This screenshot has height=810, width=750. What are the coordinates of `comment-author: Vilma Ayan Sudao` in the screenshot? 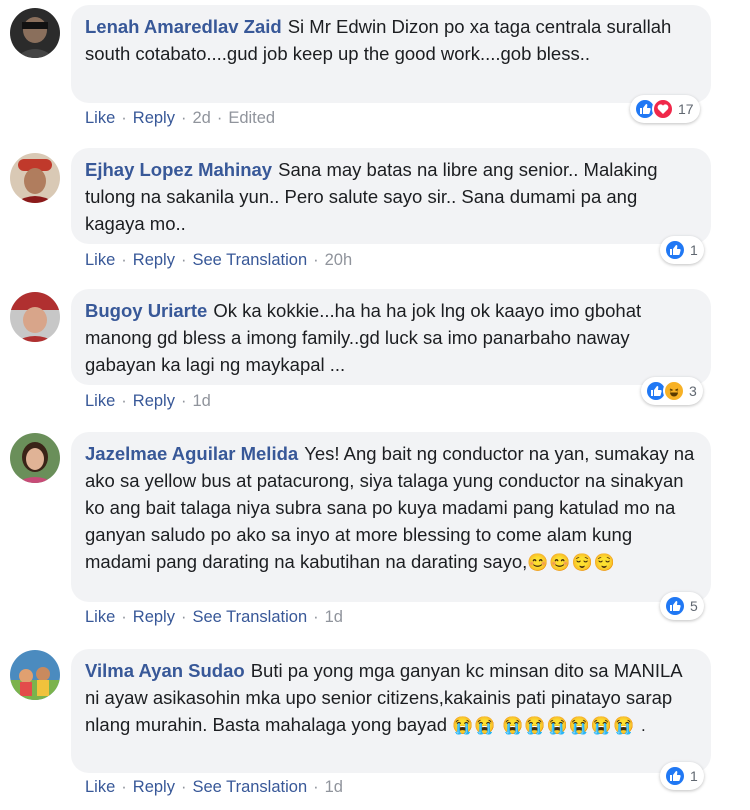 It's located at (165, 670).